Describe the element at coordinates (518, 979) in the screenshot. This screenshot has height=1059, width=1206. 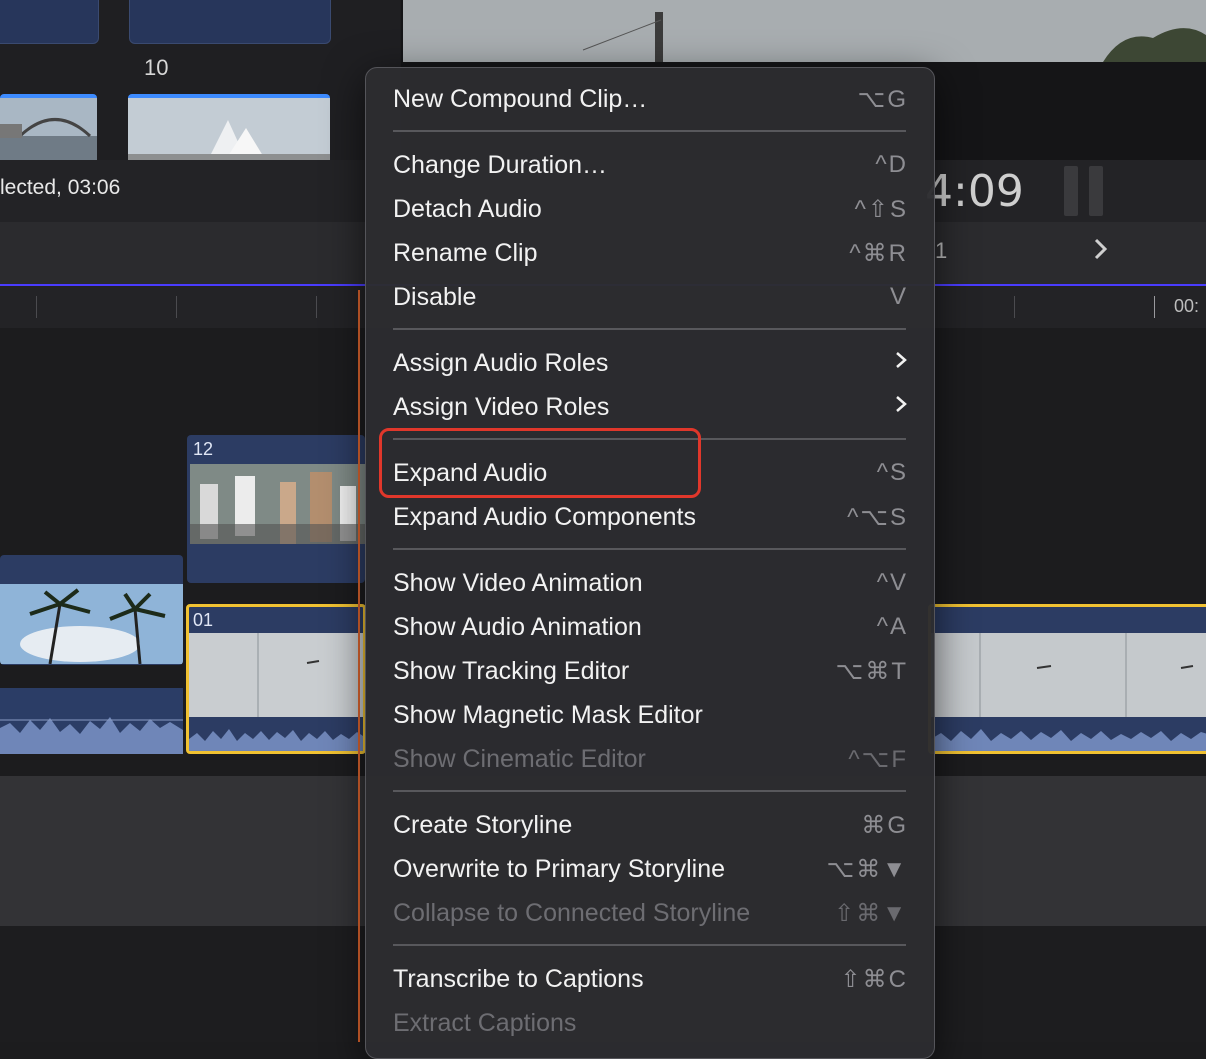
I see `menu-item-label: Transcribe to Captions` at that location.